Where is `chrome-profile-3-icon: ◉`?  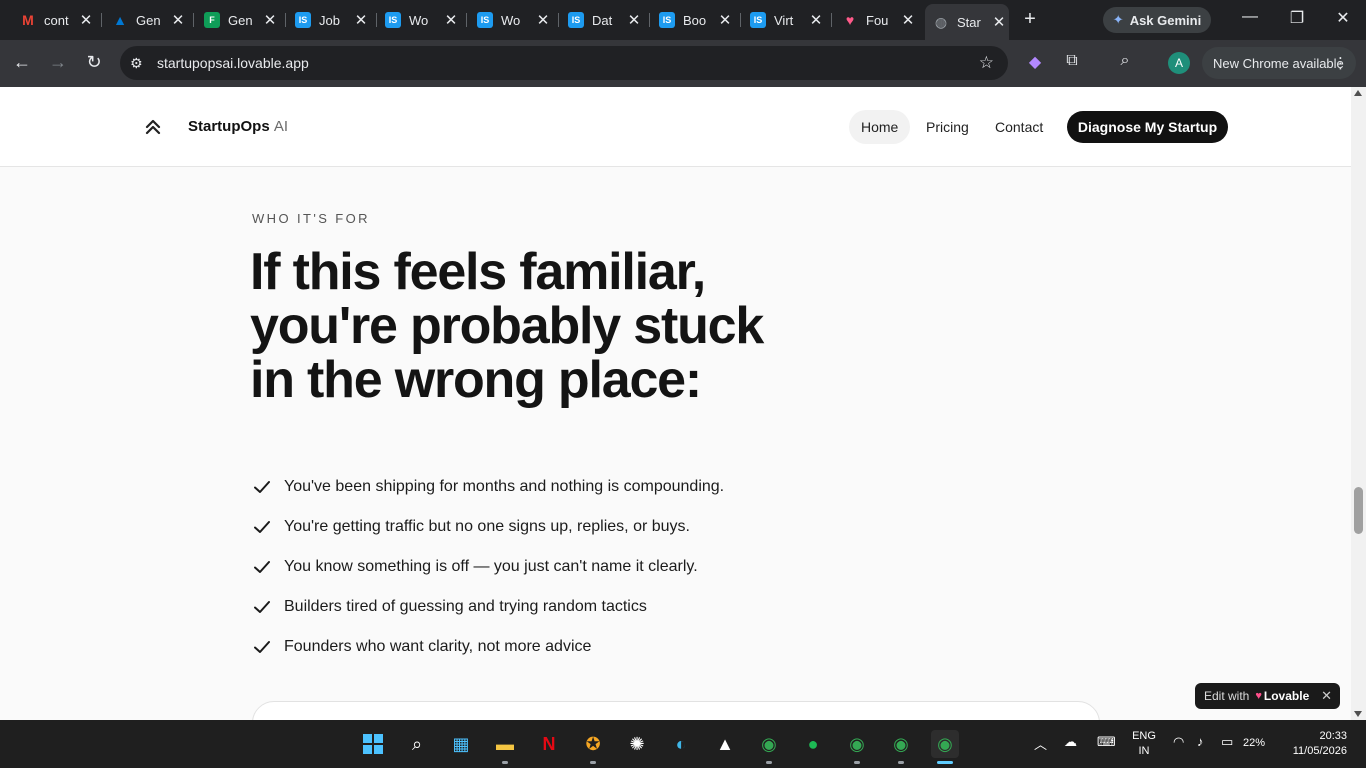
chrome-profile-3-icon: ◉ is located at coordinates (901, 747).